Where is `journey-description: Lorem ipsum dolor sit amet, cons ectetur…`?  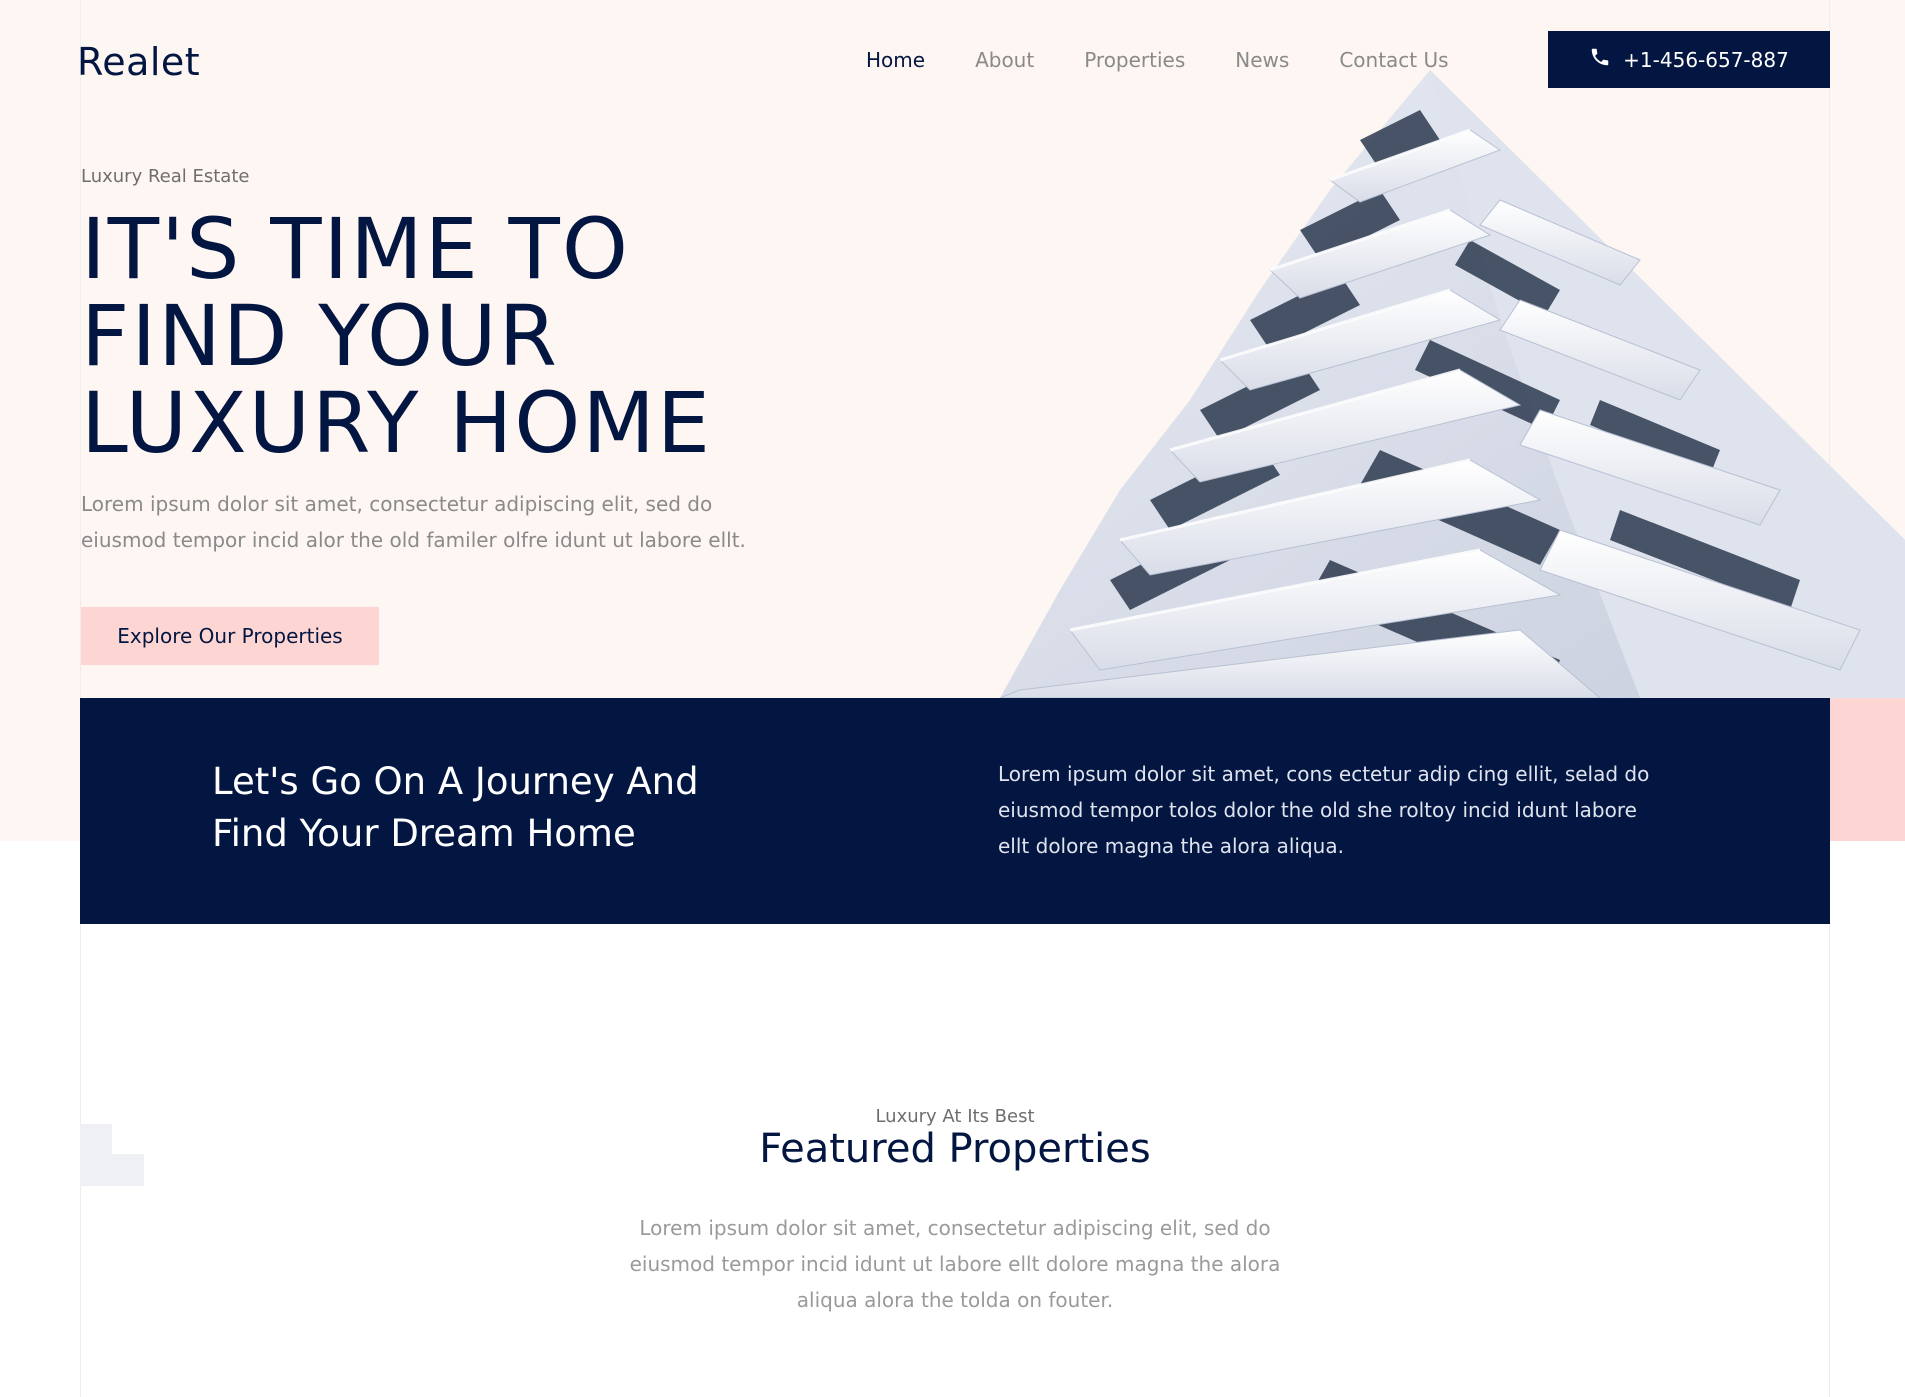 journey-description: Lorem ipsum dolor sit amet, cons ectetur… is located at coordinates (1324, 810).